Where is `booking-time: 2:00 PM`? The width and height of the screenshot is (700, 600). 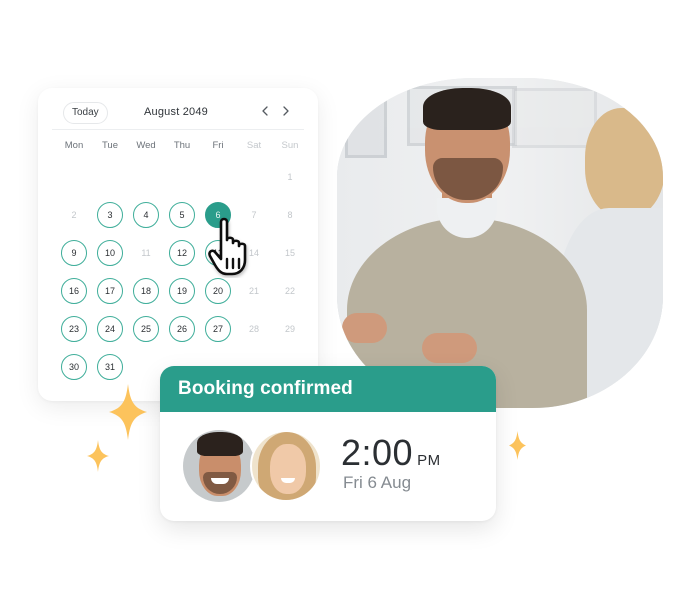 booking-time: 2:00 PM is located at coordinates (391, 453).